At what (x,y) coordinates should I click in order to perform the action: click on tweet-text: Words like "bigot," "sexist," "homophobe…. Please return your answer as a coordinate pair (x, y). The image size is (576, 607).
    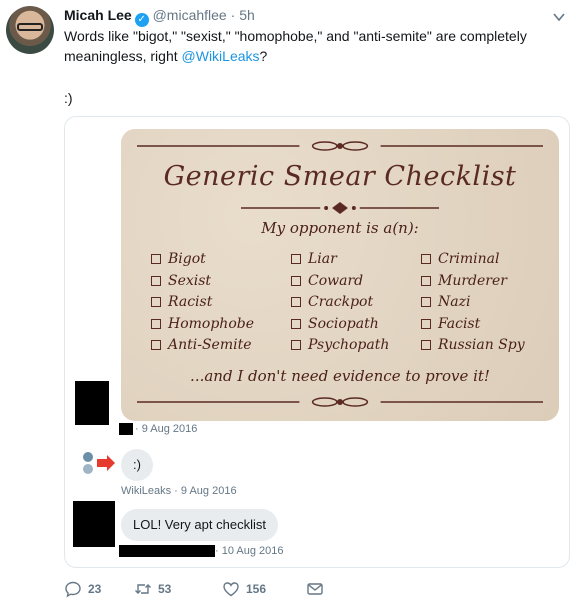
    Looking at the image, I should click on (309, 46).